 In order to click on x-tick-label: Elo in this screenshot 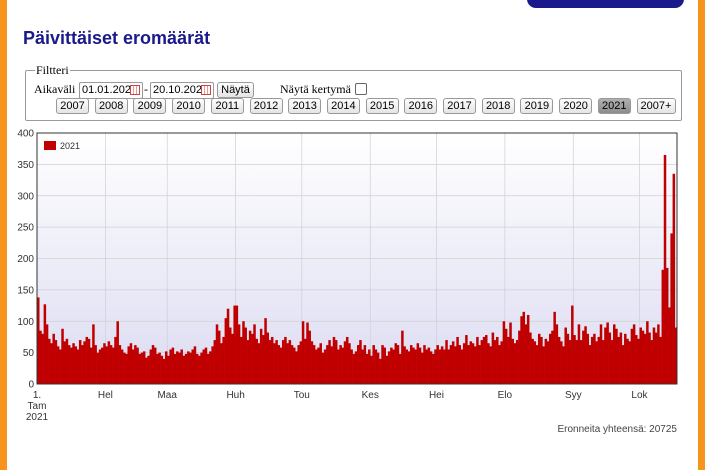, I will do `click(505, 395)`.